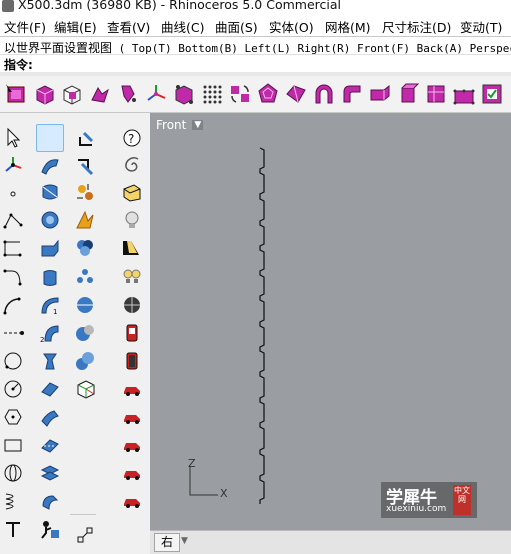 The height and width of the screenshot is (554, 511). Describe the element at coordinates (408, 94) in the screenshot. I see `extrude-icon` at that location.